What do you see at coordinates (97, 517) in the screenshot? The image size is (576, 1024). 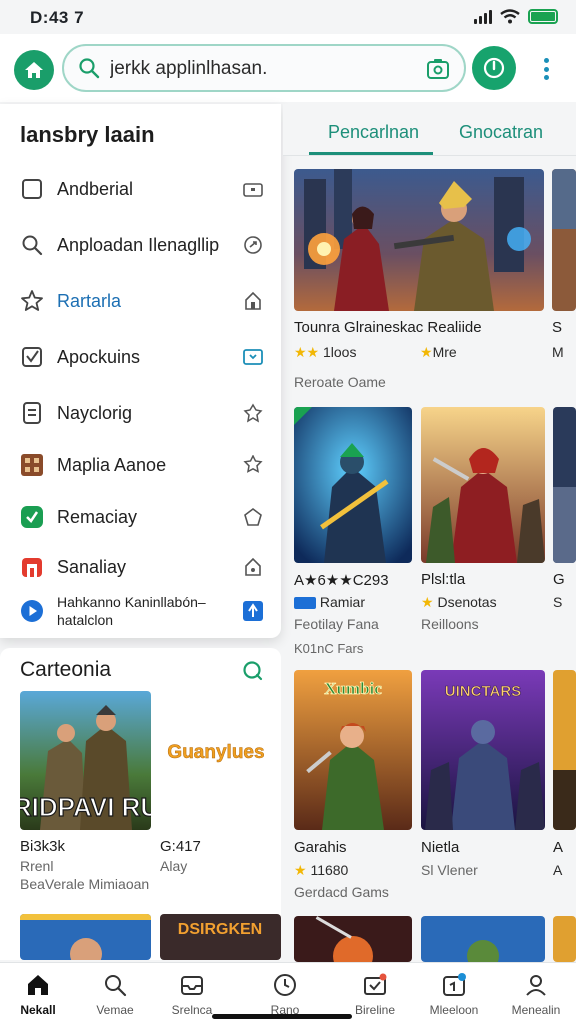 I see `drawer-item-label: Remaciay` at bounding box center [97, 517].